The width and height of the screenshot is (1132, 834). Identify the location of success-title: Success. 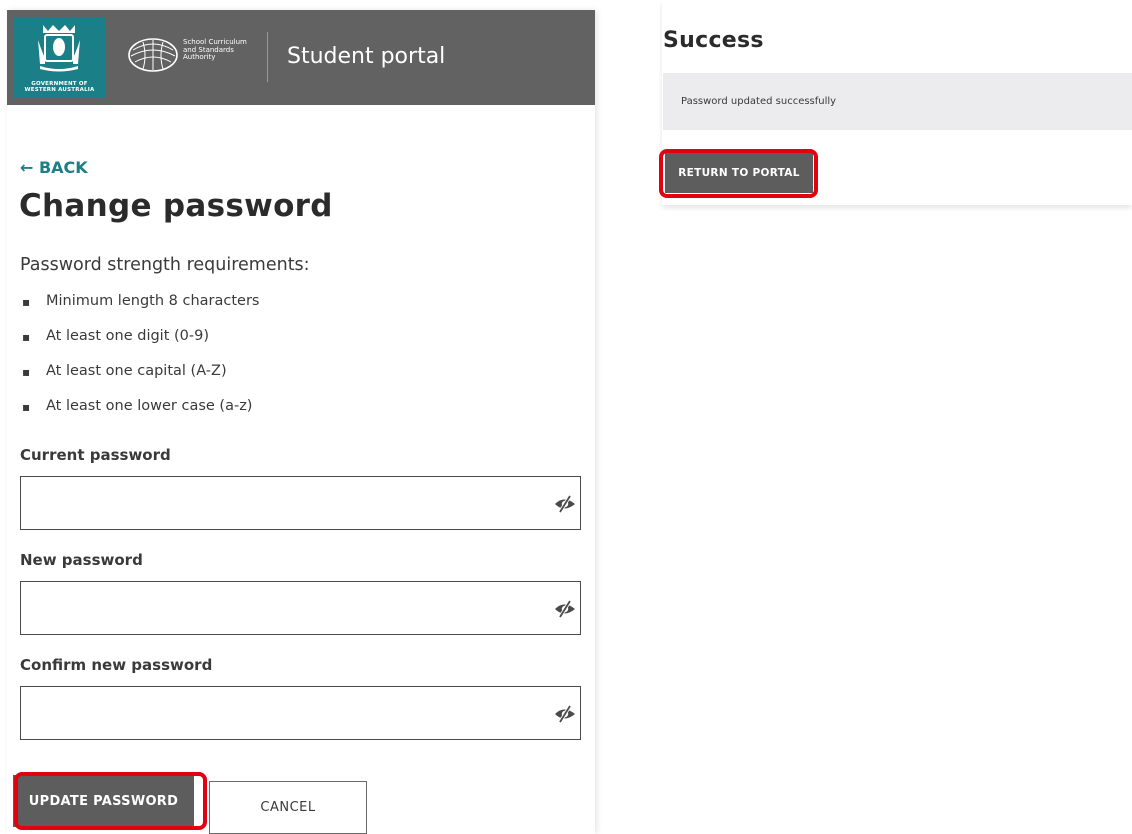
(713, 40).